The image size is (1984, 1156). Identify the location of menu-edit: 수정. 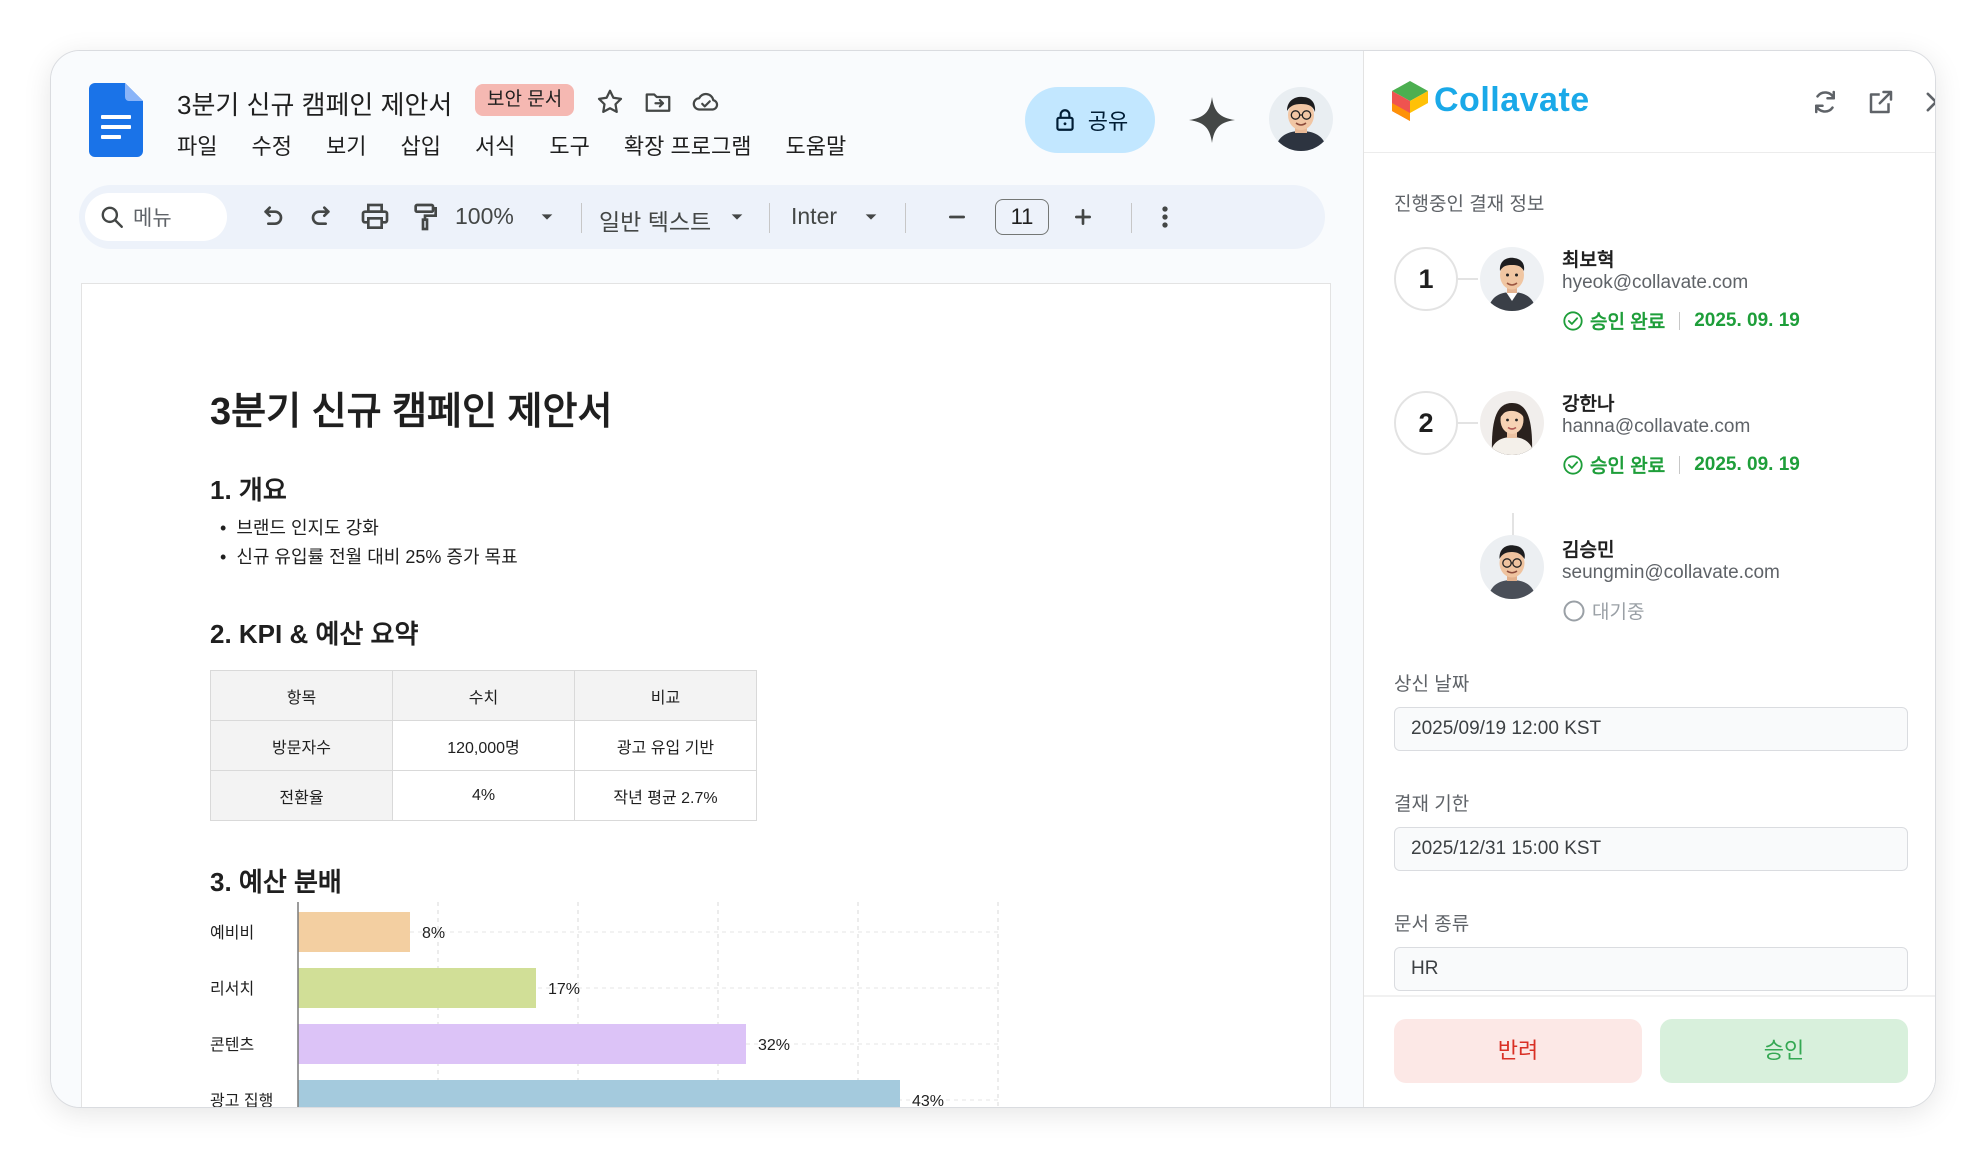
(271, 145).